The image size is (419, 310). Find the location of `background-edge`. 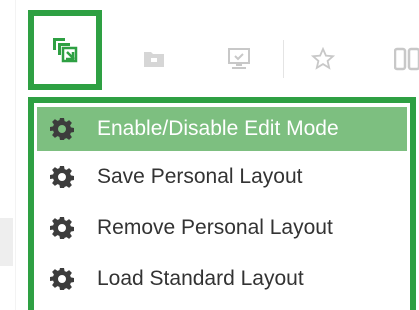

background-edge is located at coordinates (15, 155).